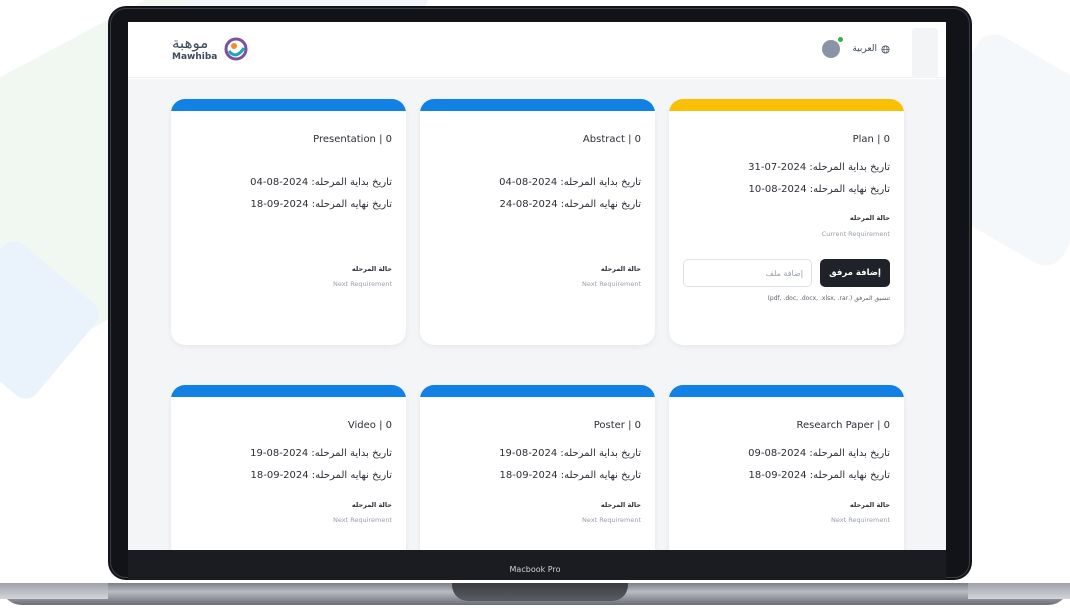 This screenshot has height=615, width=1070. I want to click on card-end-date: تاريخ نهايه المرحله: 2024-08-10, so click(819, 189).